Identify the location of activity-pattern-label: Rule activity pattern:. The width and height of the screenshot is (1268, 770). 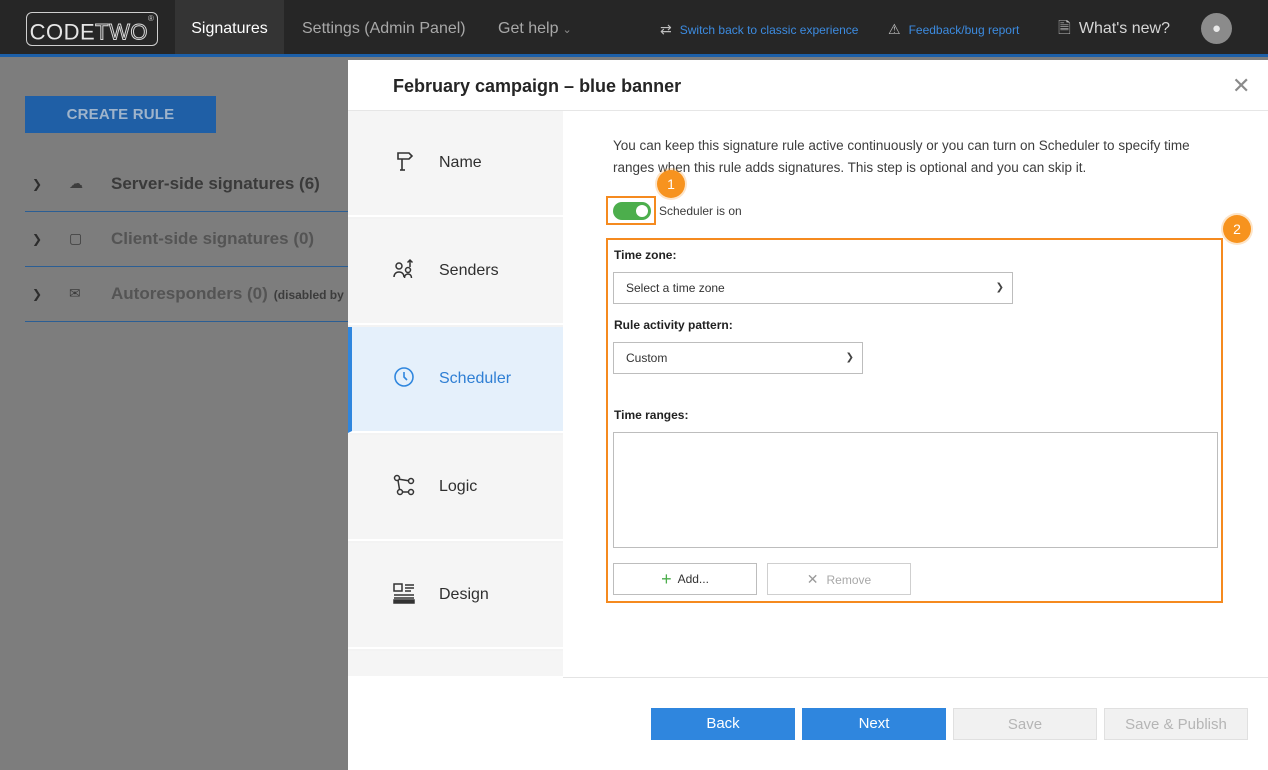
(673, 325).